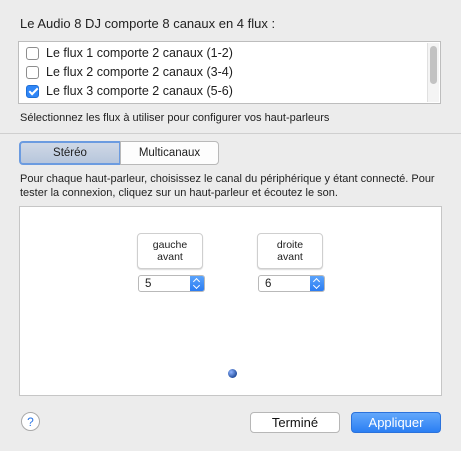 This screenshot has height=451, width=461. Describe the element at coordinates (290, 245) in the screenshot. I see `front-right-line1: droite` at that location.